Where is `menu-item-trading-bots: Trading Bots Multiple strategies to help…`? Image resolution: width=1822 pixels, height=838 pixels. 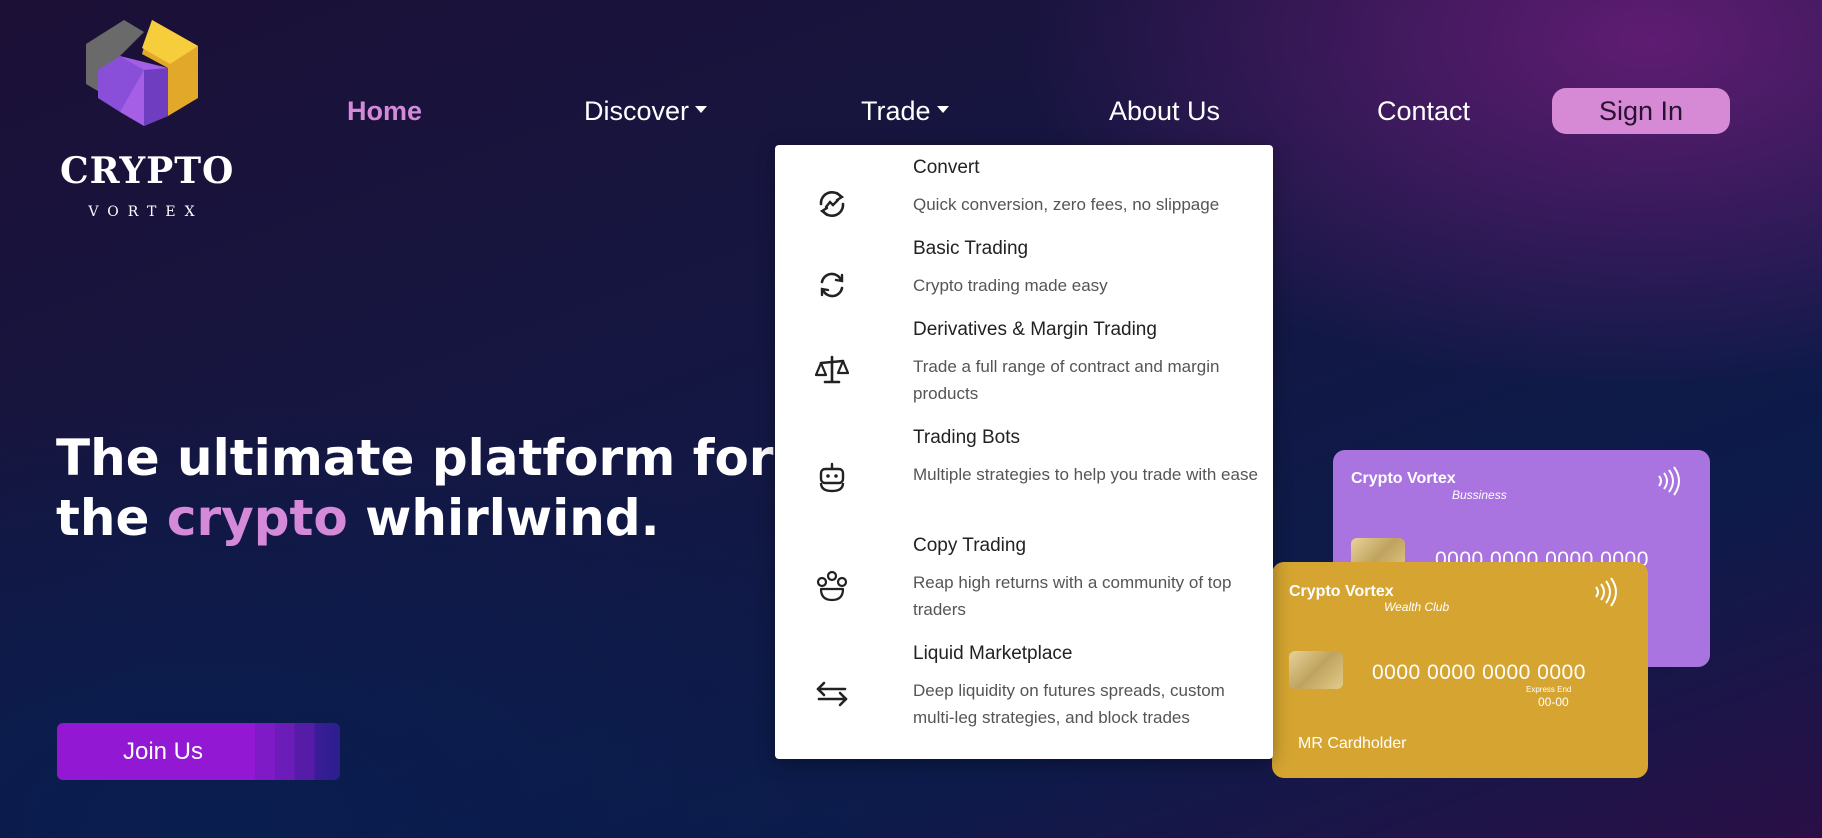 menu-item-trading-bots: Trading Bots Multiple strategies to help… is located at coordinates (1024, 475).